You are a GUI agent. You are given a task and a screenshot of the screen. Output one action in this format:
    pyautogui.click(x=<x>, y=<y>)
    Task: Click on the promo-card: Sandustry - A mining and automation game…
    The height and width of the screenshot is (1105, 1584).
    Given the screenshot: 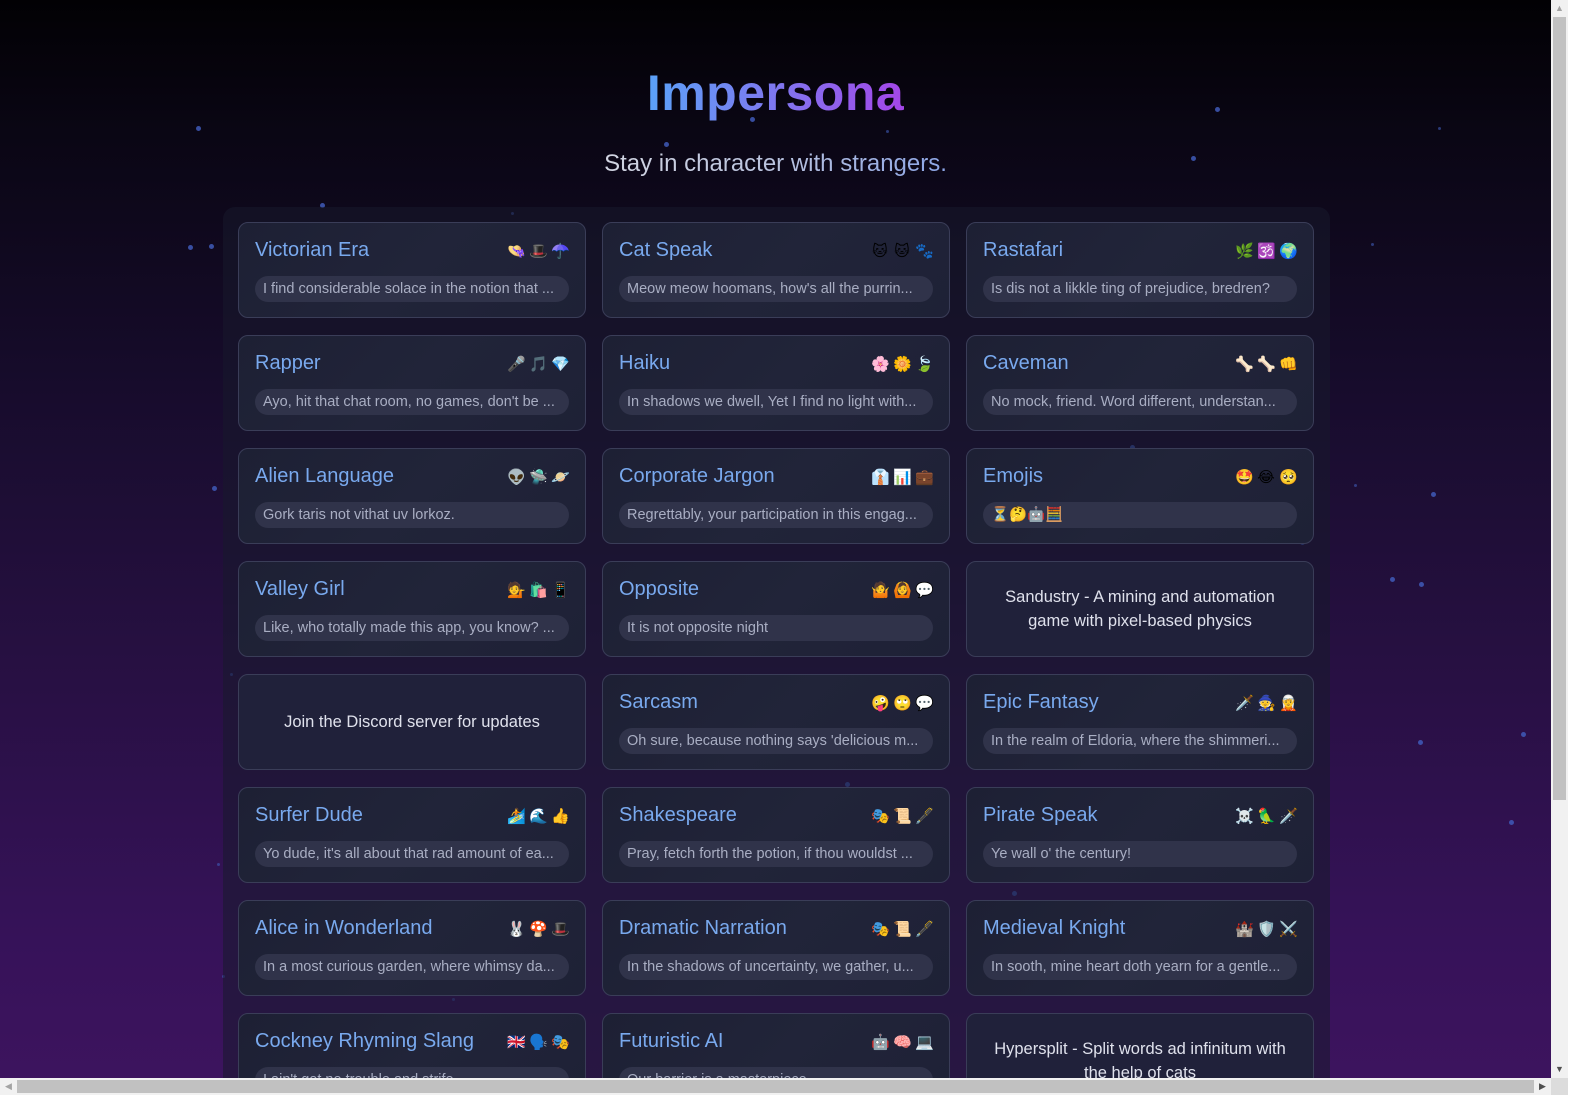 What is the action you would take?
    pyautogui.click(x=1140, y=609)
    